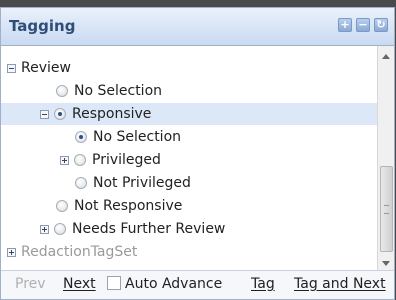 The width and height of the screenshot is (396, 300). What do you see at coordinates (46, 68) in the screenshot?
I see `tree-label-review: Review` at bounding box center [46, 68].